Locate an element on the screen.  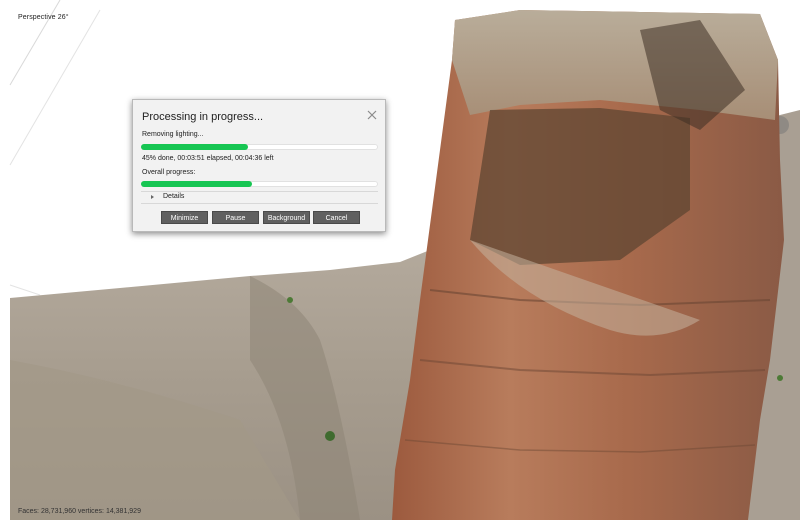
overall-progress-fill is located at coordinates (197, 184).